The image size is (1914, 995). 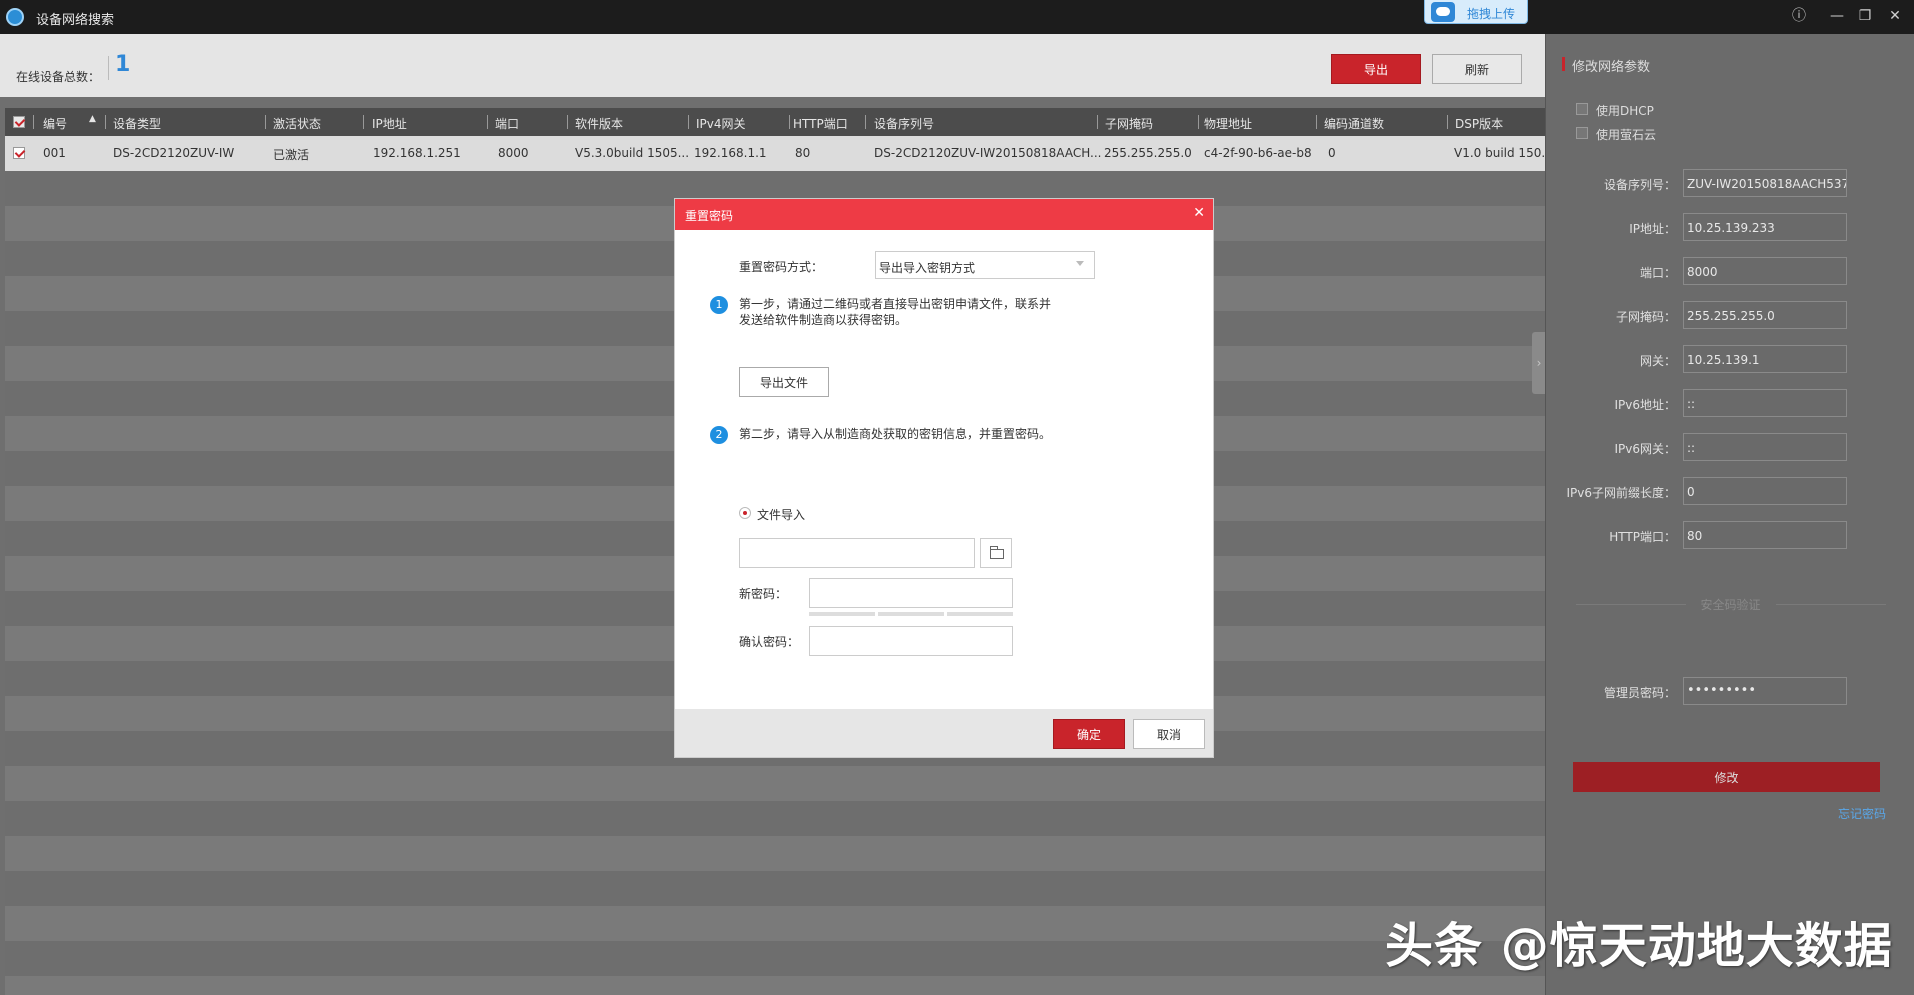 What do you see at coordinates (1563, 64) in the screenshot?
I see `title-accent` at bounding box center [1563, 64].